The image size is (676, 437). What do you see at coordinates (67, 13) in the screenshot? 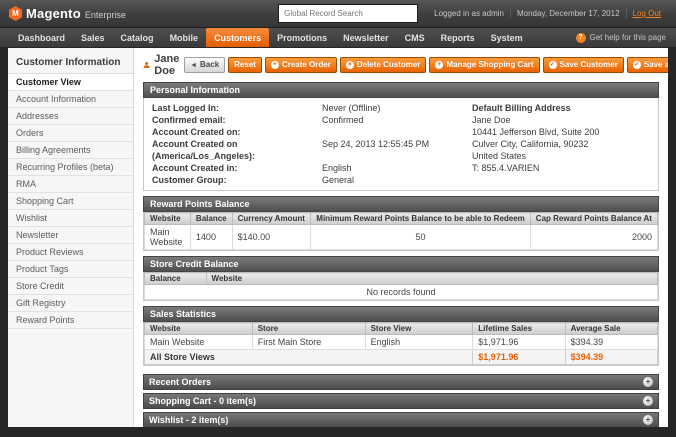
I see `magento-logo: M Magento Enterprise` at bounding box center [67, 13].